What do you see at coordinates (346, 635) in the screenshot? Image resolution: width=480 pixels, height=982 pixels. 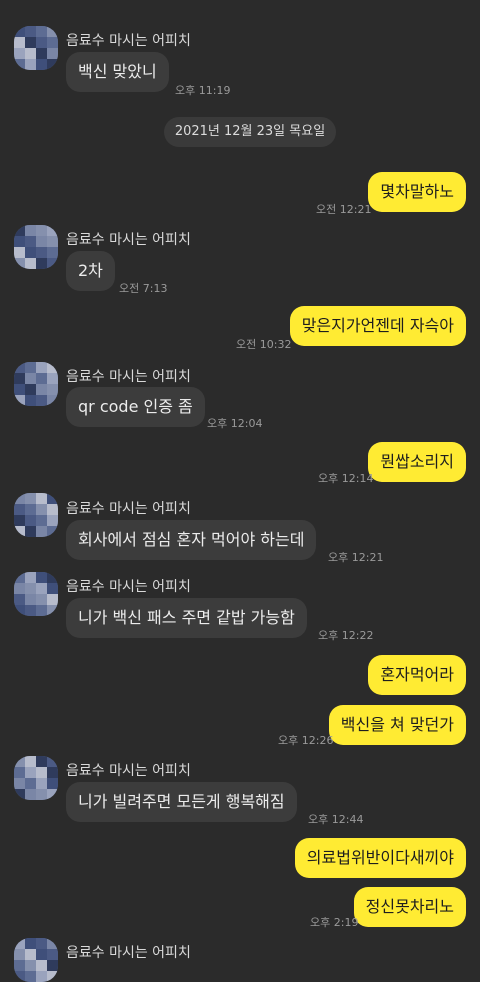 I see `message-time: 오후 12:22` at bounding box center [346, 635].